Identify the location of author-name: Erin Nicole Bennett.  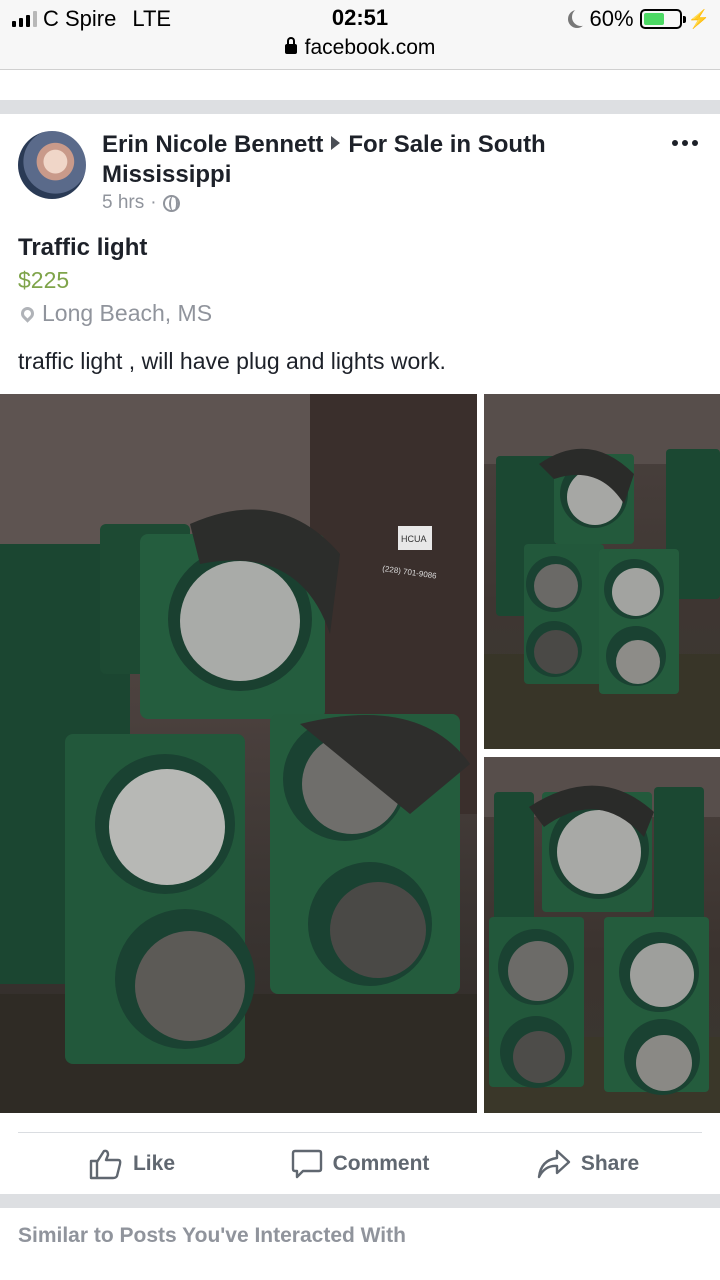
(212, 144).